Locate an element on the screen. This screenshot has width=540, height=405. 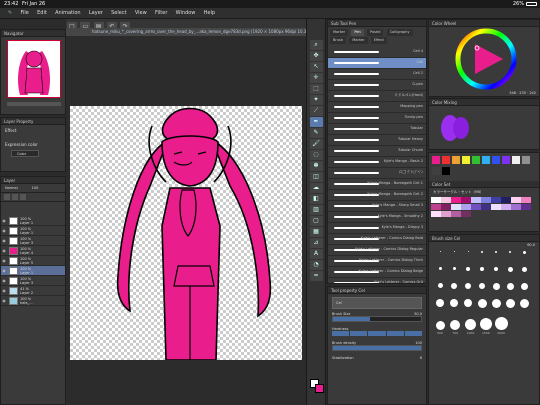
layer-row: ◉ 41 % Layer 2 is located at coordinates (33, 291).